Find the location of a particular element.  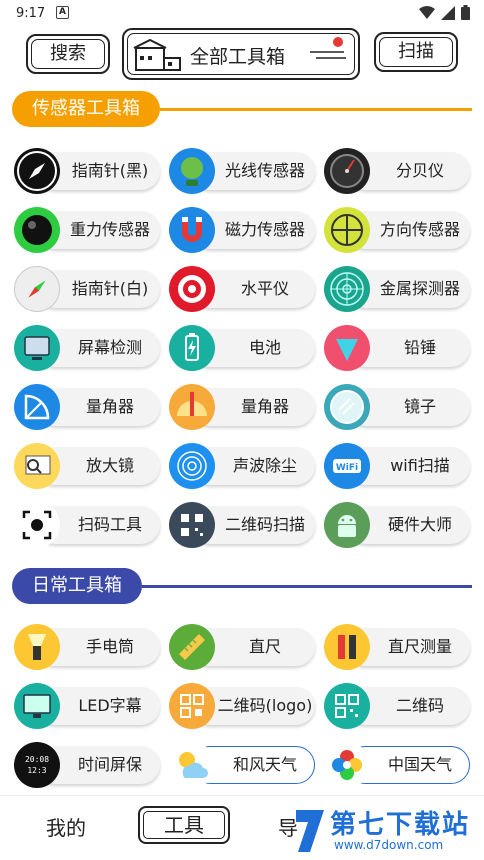

svg-text: WiFi is located at coordinates (347, 468).